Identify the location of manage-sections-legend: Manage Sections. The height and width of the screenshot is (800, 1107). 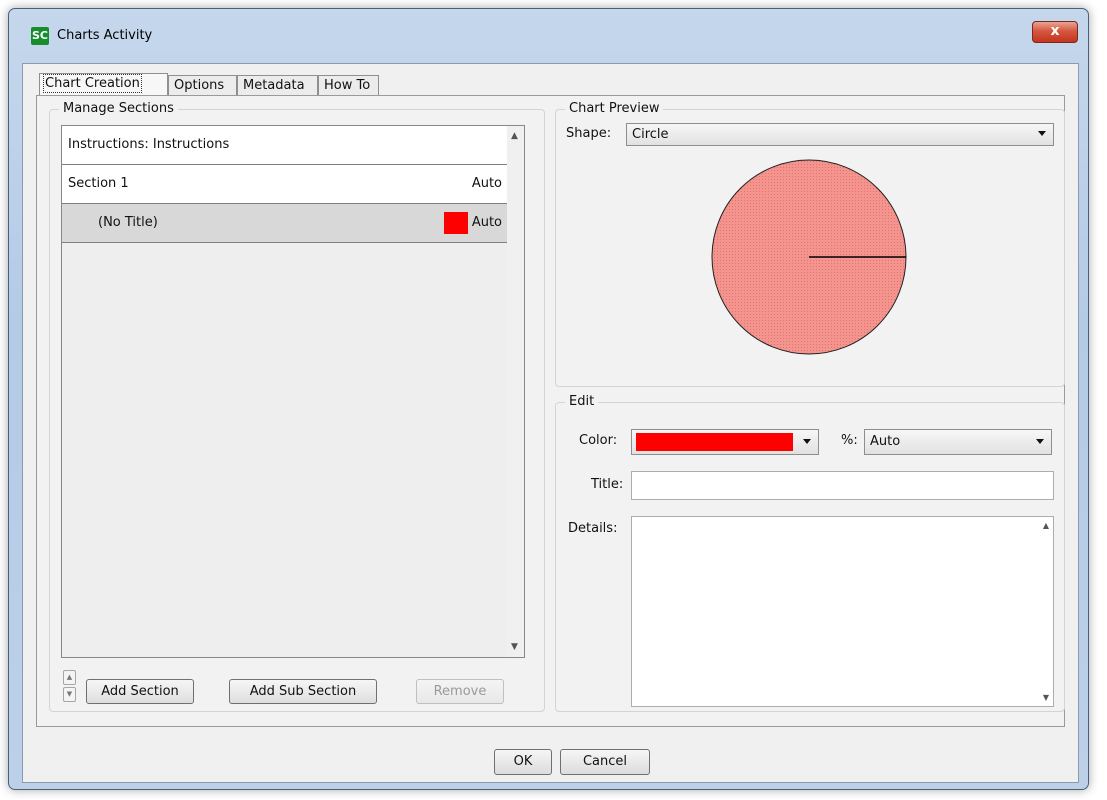
(118, 108).